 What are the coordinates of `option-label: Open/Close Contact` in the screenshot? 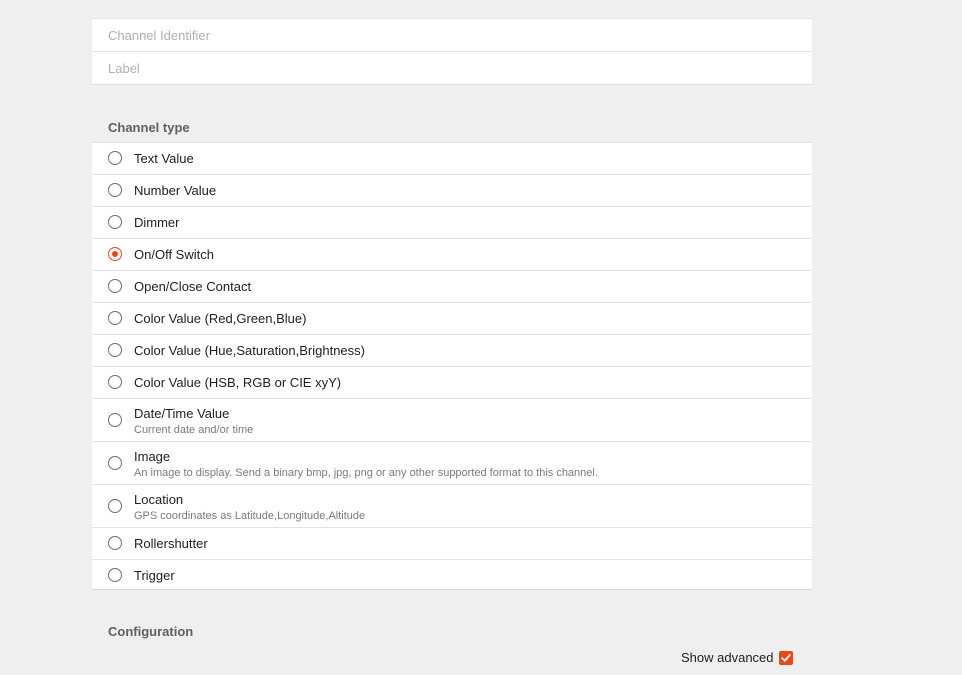 It's located at (193, 286).